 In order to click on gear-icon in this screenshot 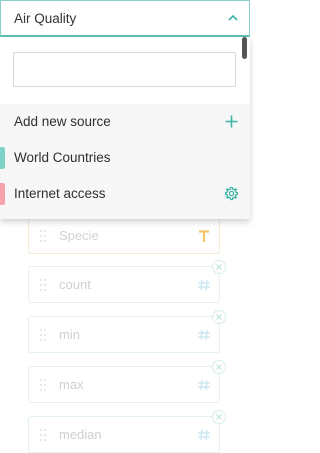, I will do `click(231, 193)`.